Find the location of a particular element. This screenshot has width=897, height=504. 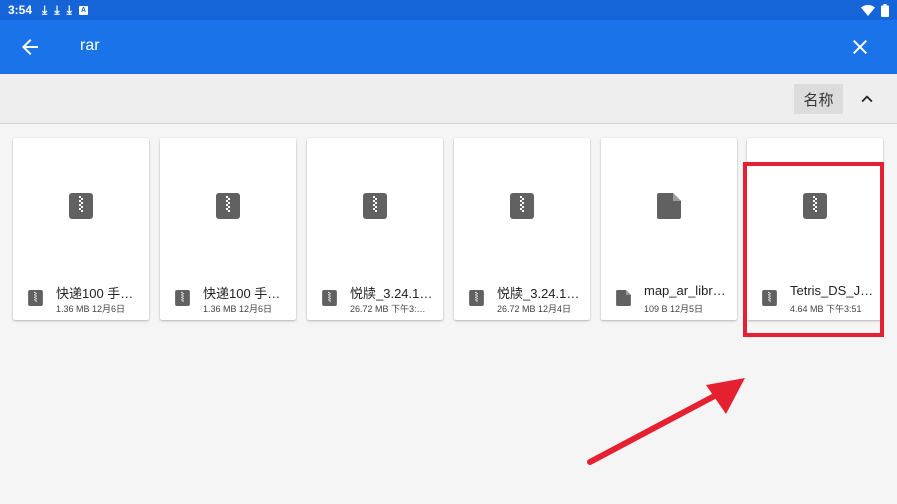

file-meta: 悦牍_3.24.1… 26.72 MB 12月4日 is located at coordinates (522, 300).